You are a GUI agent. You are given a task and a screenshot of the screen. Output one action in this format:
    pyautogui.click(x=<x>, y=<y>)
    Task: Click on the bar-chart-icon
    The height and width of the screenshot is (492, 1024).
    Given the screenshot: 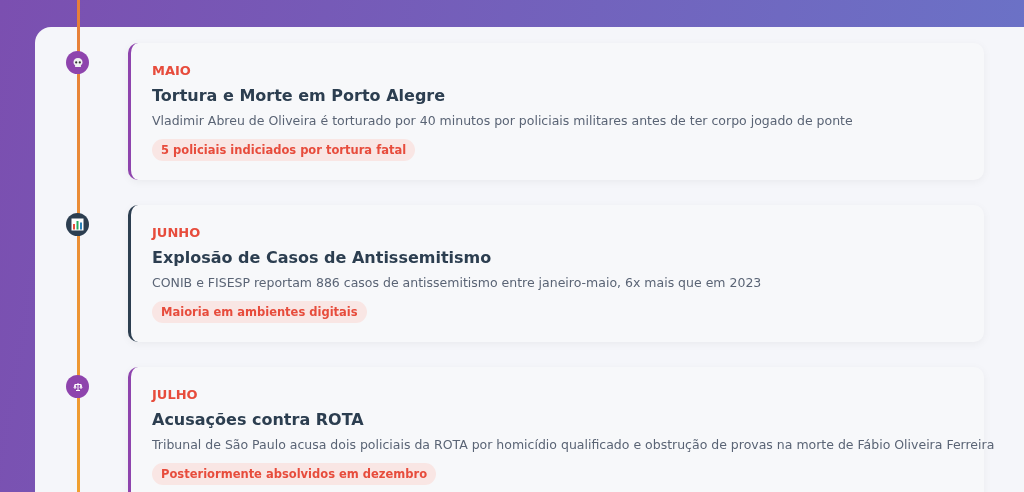 What is the action you would take?
    pyautogui.click(x=77, y=224)
    